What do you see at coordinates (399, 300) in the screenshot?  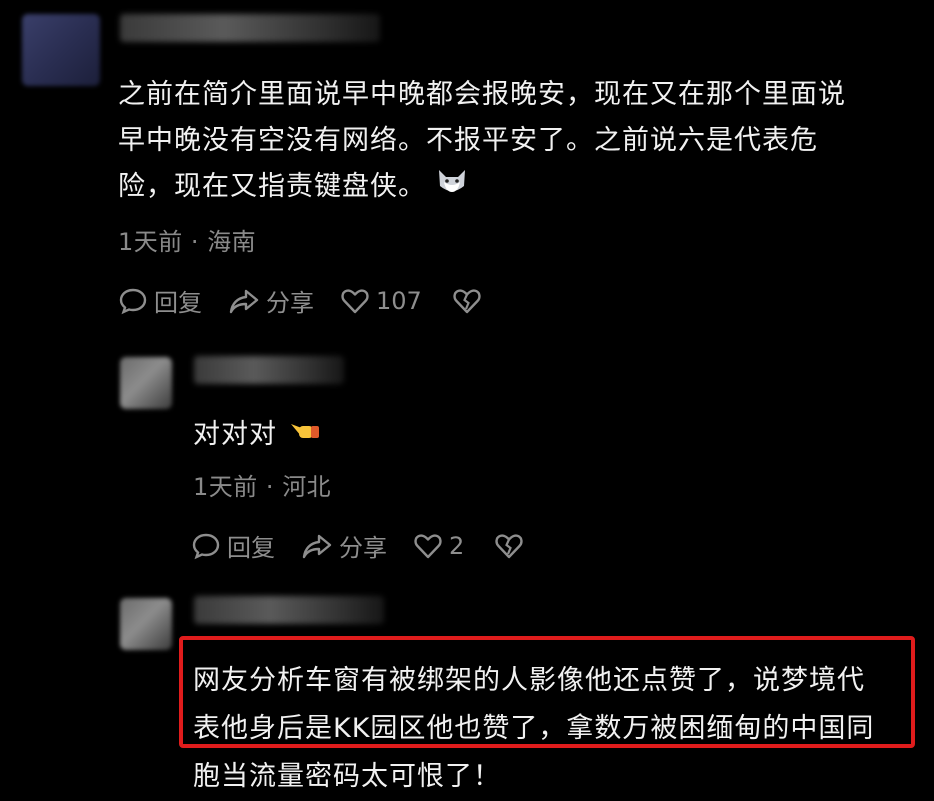 I see `like-count: 107` at bounding box center [399, 300].